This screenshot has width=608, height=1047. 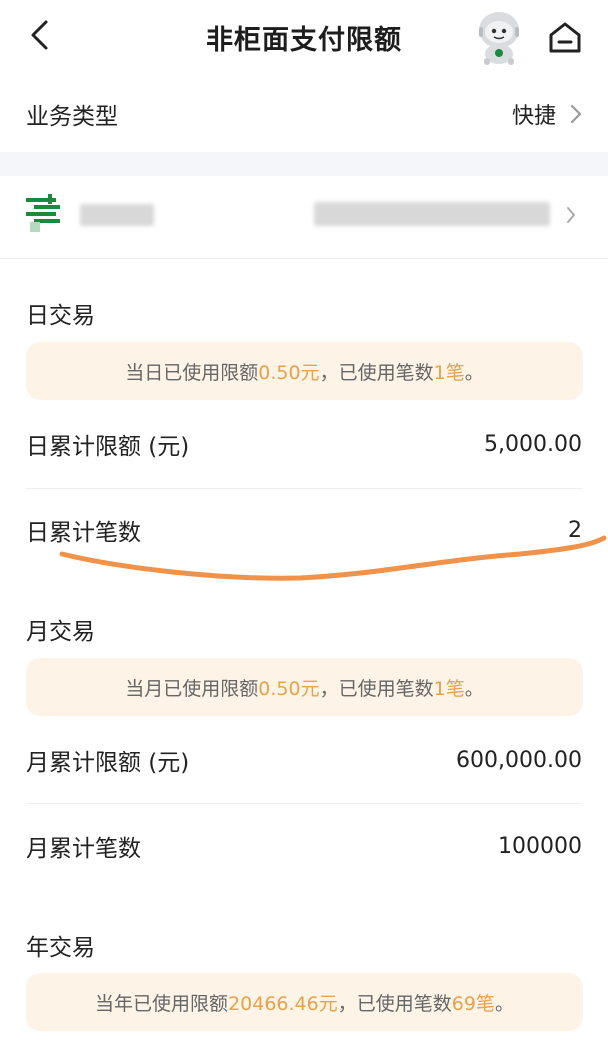 I want to click on daily-usage-notice: 当日已使用限额 0.50元 ，已使用笔数 1笔 。, so click(x=304, y=371).